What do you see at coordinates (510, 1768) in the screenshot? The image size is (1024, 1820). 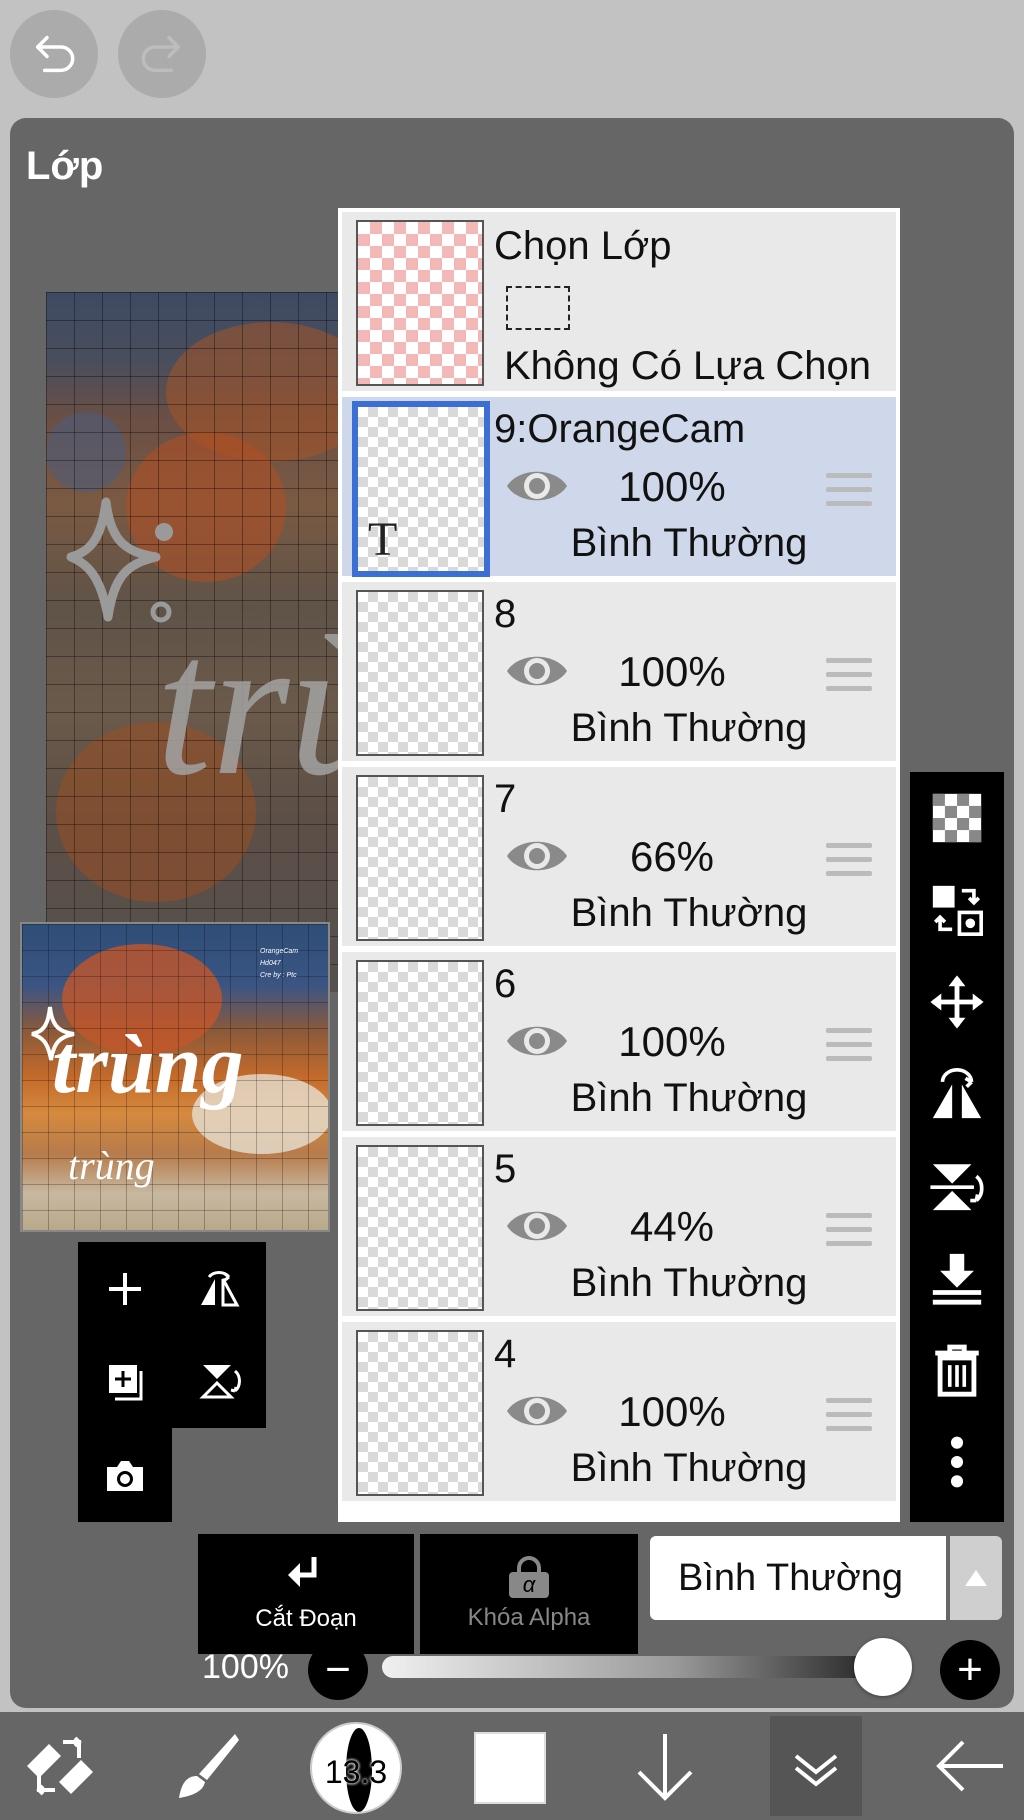 I see `color-picker-button` at bounding box center [510, 1768].